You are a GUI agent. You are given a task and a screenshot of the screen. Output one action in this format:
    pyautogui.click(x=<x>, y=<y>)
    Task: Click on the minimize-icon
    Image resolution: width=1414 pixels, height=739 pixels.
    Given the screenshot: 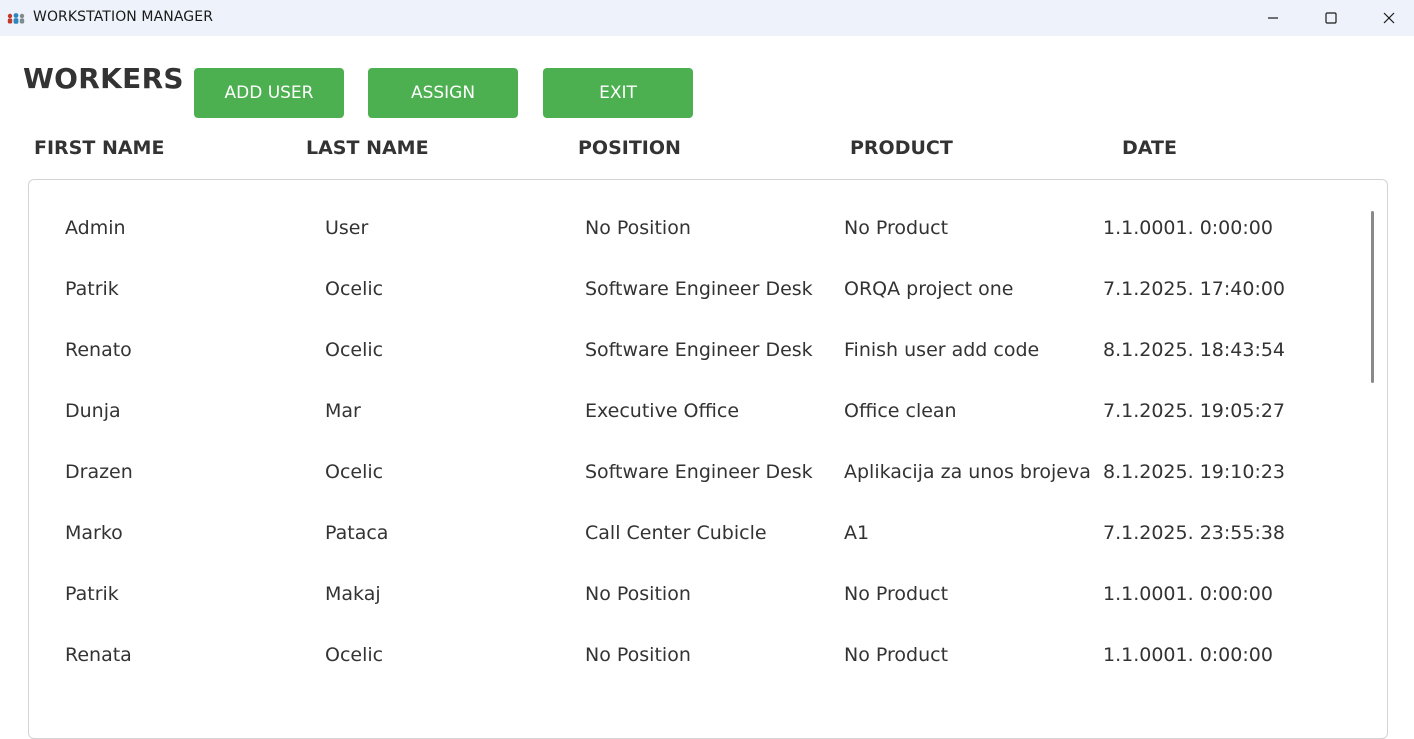 What is the action you would take?
    pyautogui.click(x=1273, y=18)
    